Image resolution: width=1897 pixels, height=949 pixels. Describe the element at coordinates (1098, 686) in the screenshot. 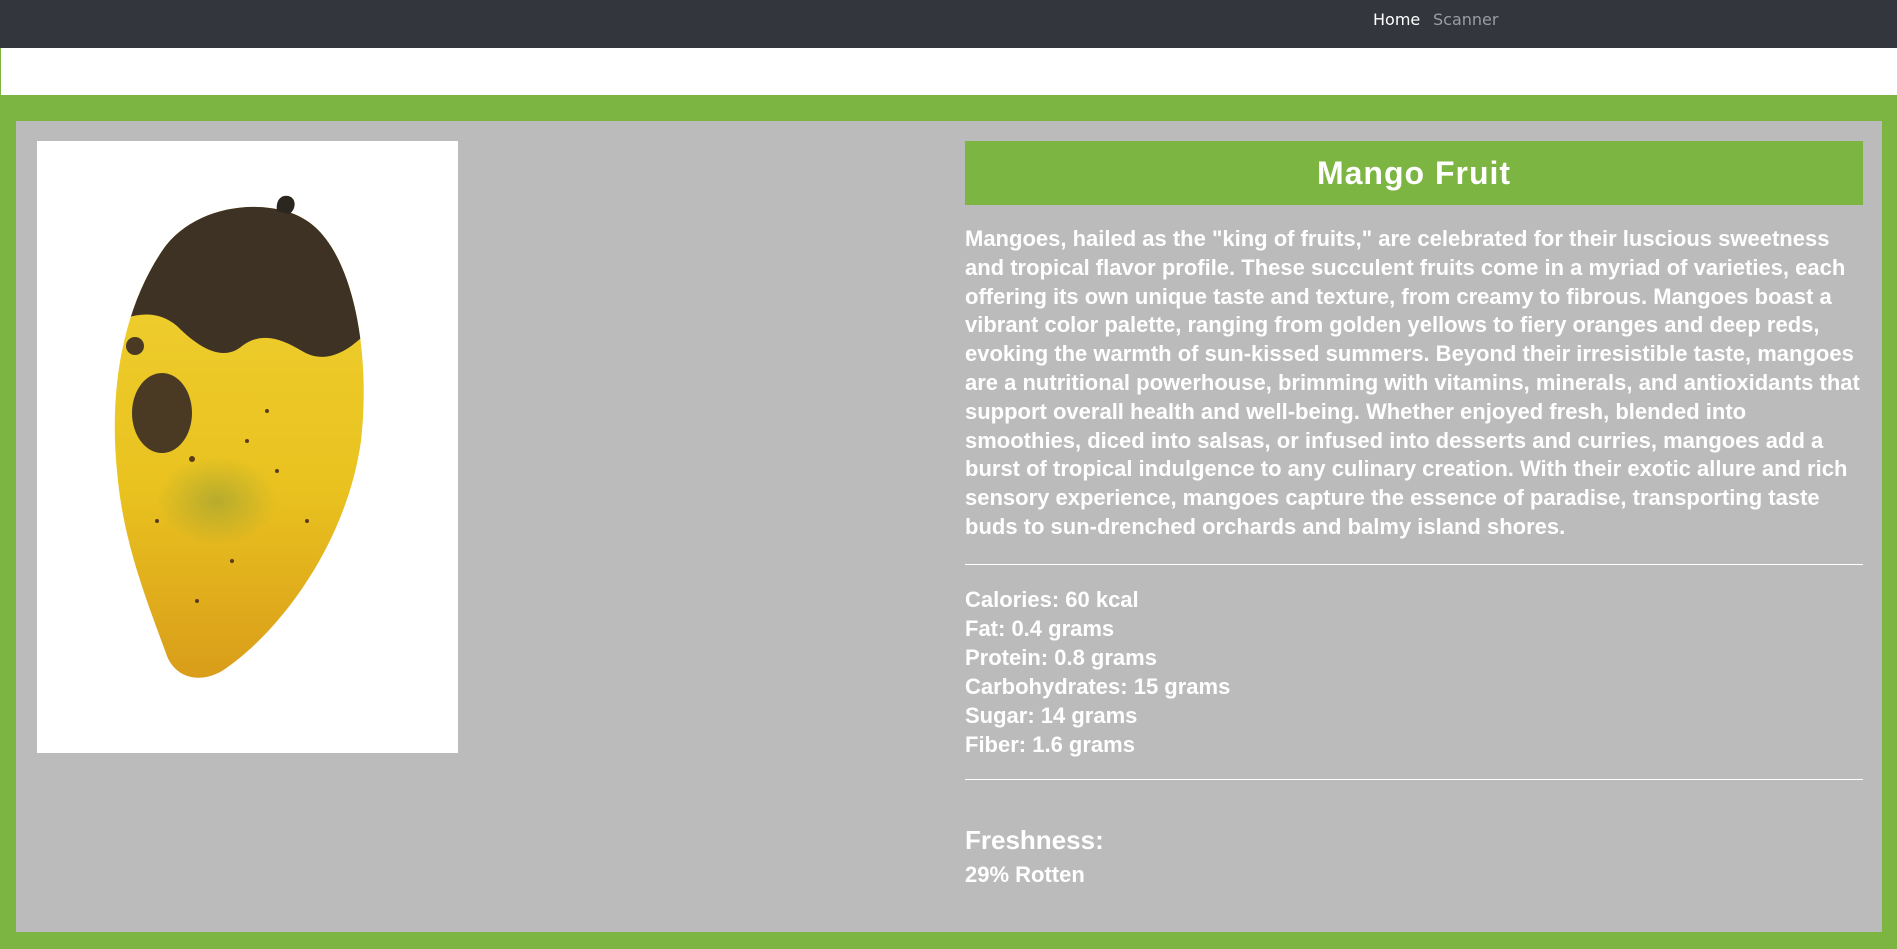

I see `nutrition-item-carbohydrates: Carbohydrates: 15 grams` at that location.